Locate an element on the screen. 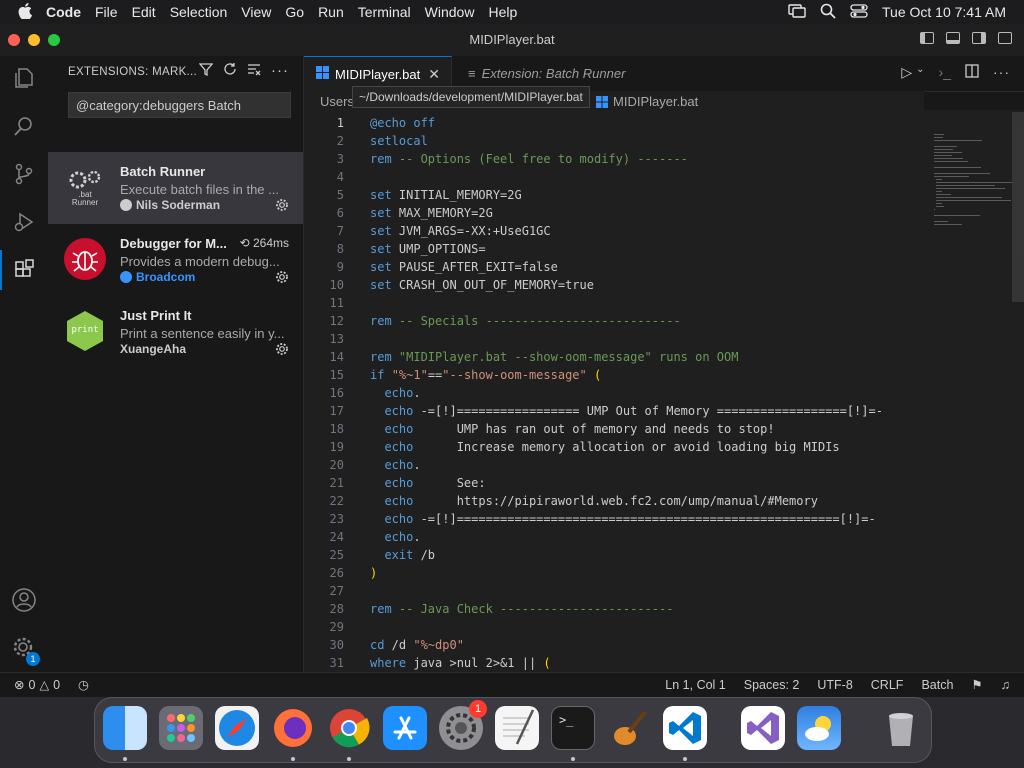 This screenshot has height=768, width=1024. line-number: 18 is located at coordinates (336, 429).